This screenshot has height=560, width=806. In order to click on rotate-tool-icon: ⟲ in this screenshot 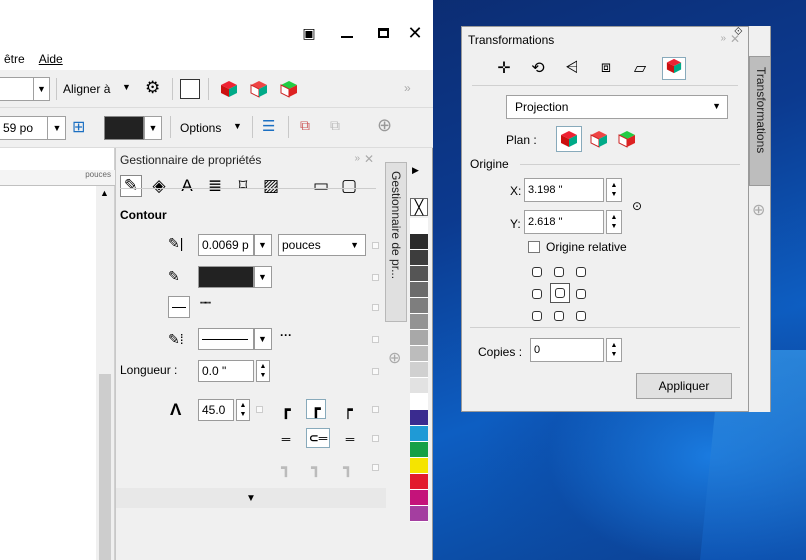, I will do `click(538, 68)`.